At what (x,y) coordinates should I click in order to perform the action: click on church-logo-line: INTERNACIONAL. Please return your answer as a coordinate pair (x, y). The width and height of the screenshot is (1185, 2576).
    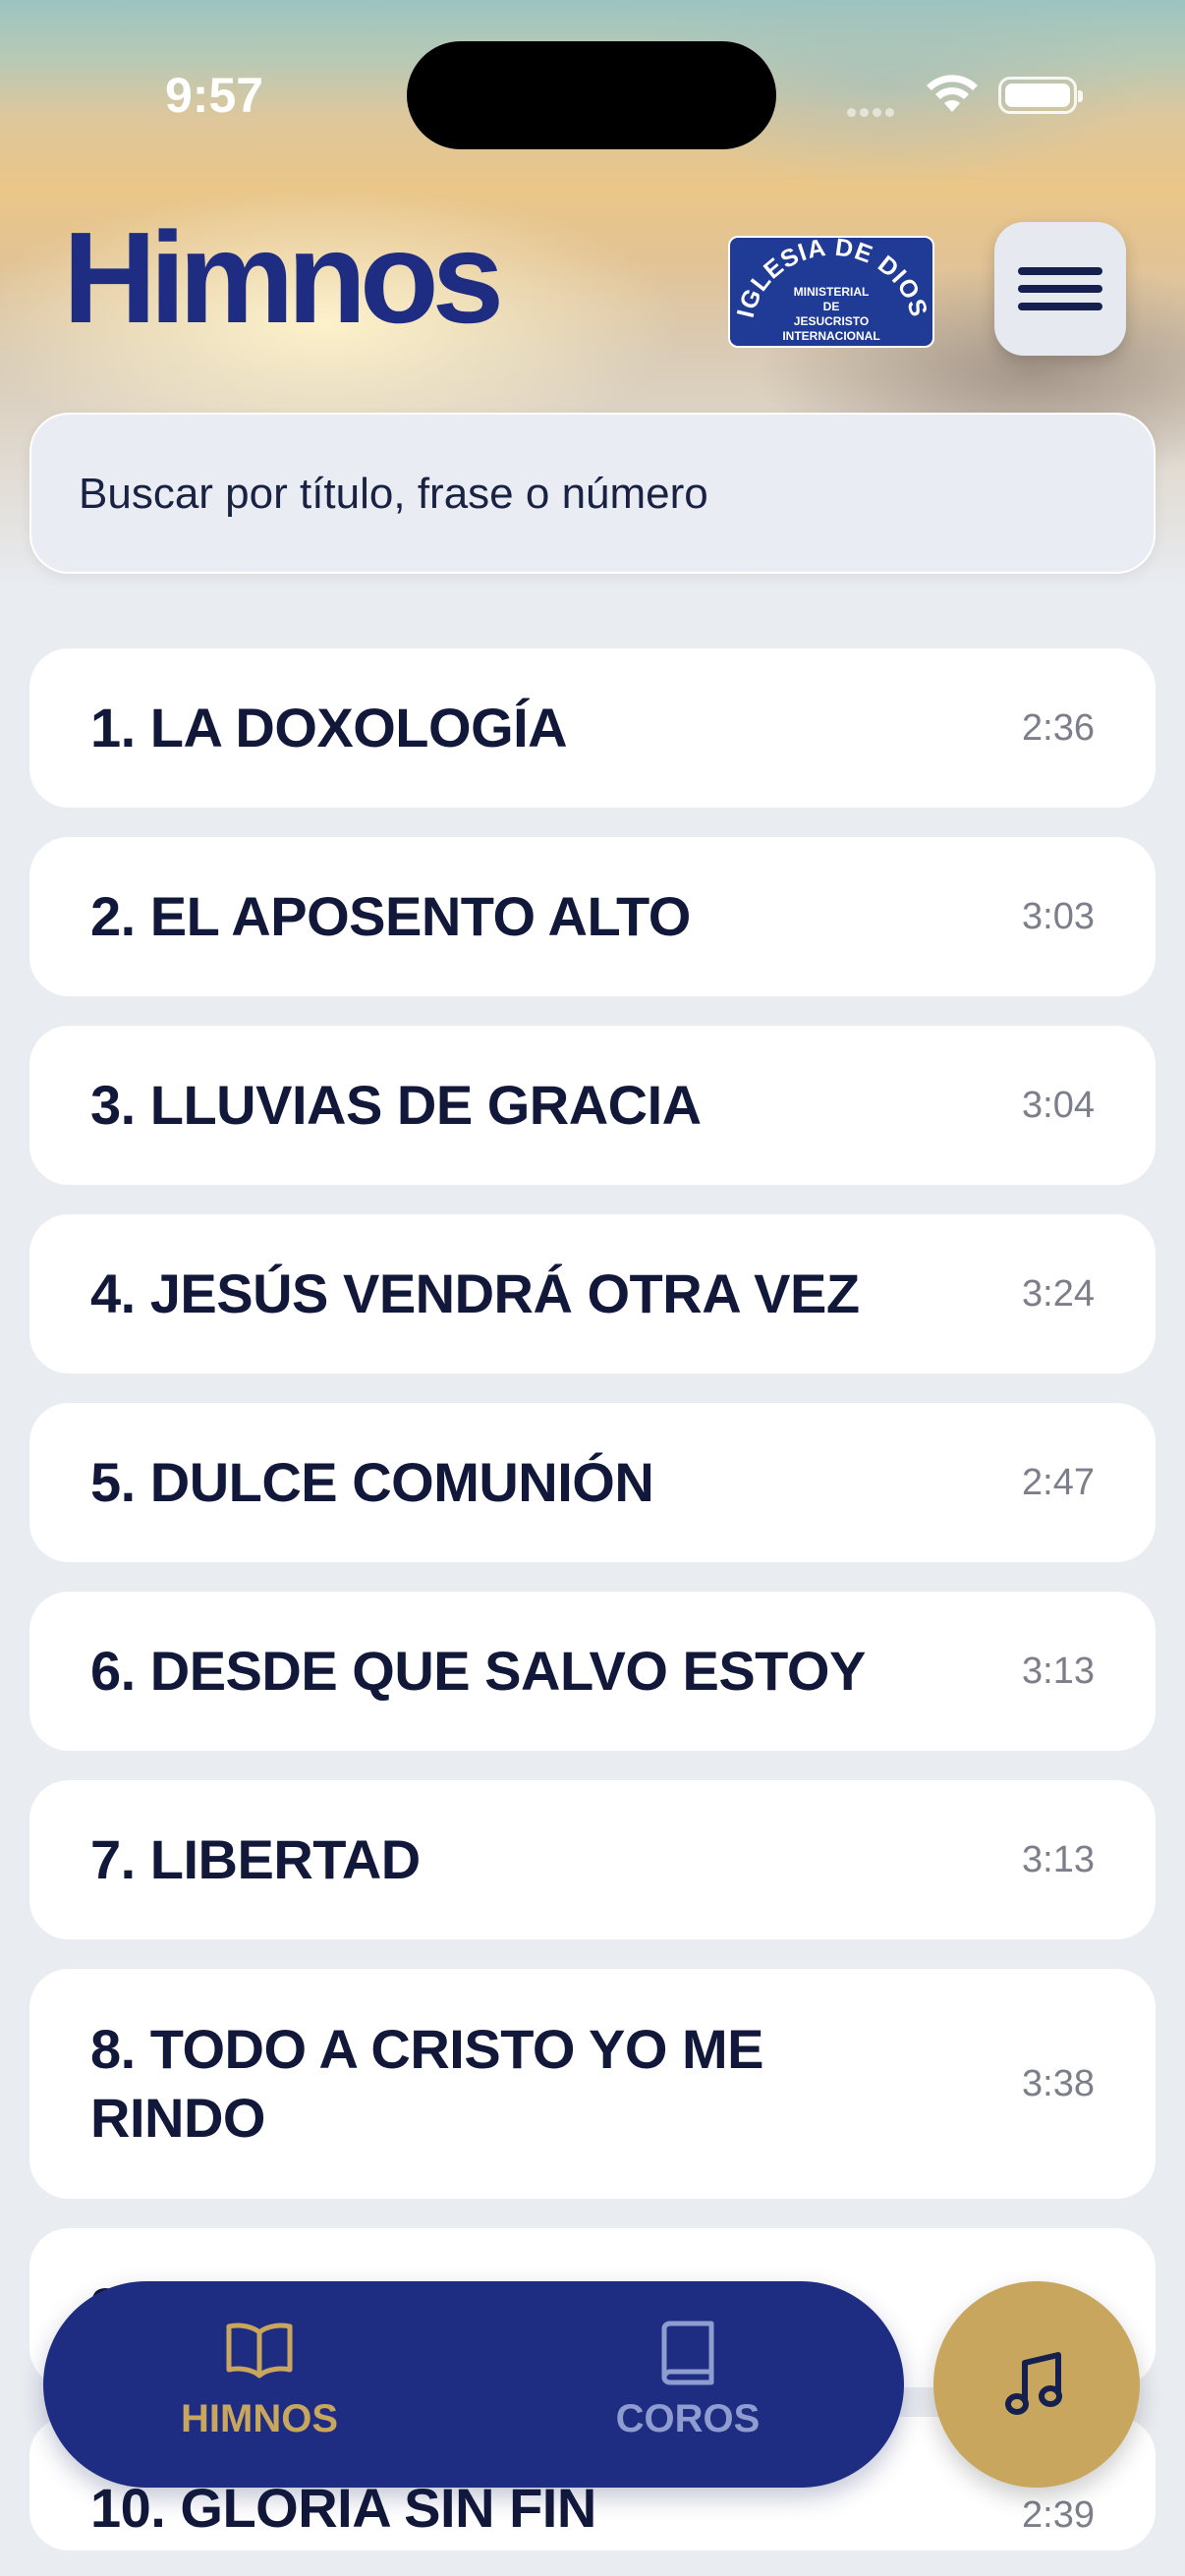
    Looking at the image, I should click on (831, 336).